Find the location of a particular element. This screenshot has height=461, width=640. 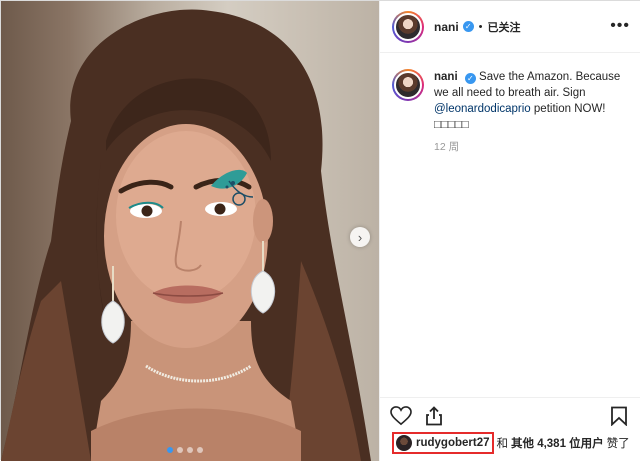

caption-username: nani is located at coordinates (446, 77).